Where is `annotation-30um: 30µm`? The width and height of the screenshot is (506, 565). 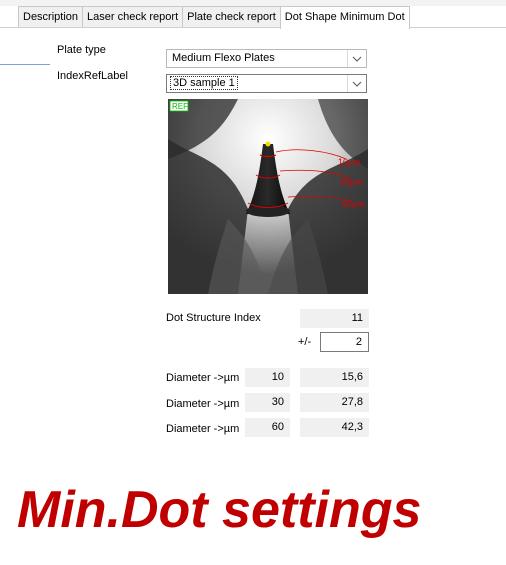
annotation-30um: 30µm is located at coordinates (351, 182).